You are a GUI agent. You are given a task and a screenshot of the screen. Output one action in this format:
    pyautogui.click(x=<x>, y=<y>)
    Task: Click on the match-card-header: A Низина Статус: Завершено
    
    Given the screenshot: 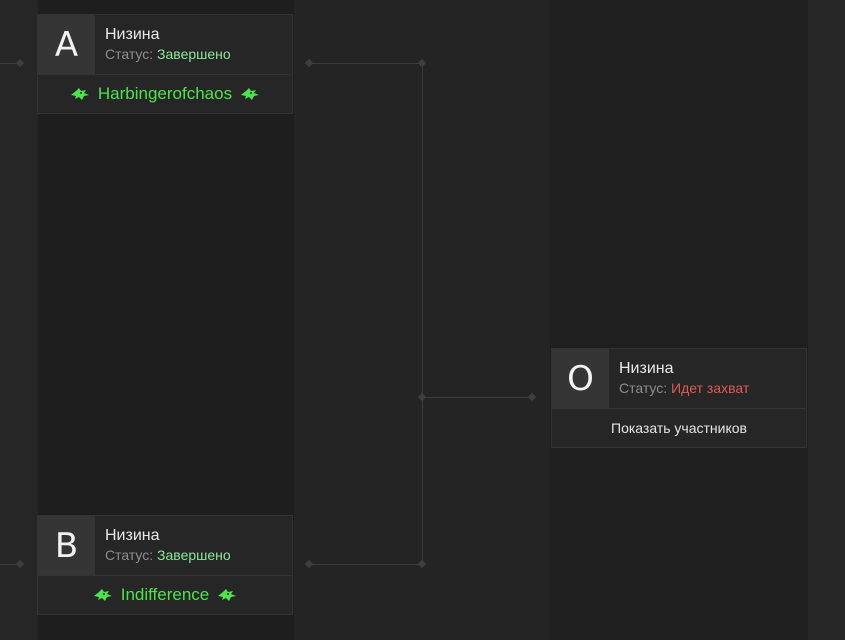 What is the action you would take?
    pyautogui.click(x=165, y=45)
    